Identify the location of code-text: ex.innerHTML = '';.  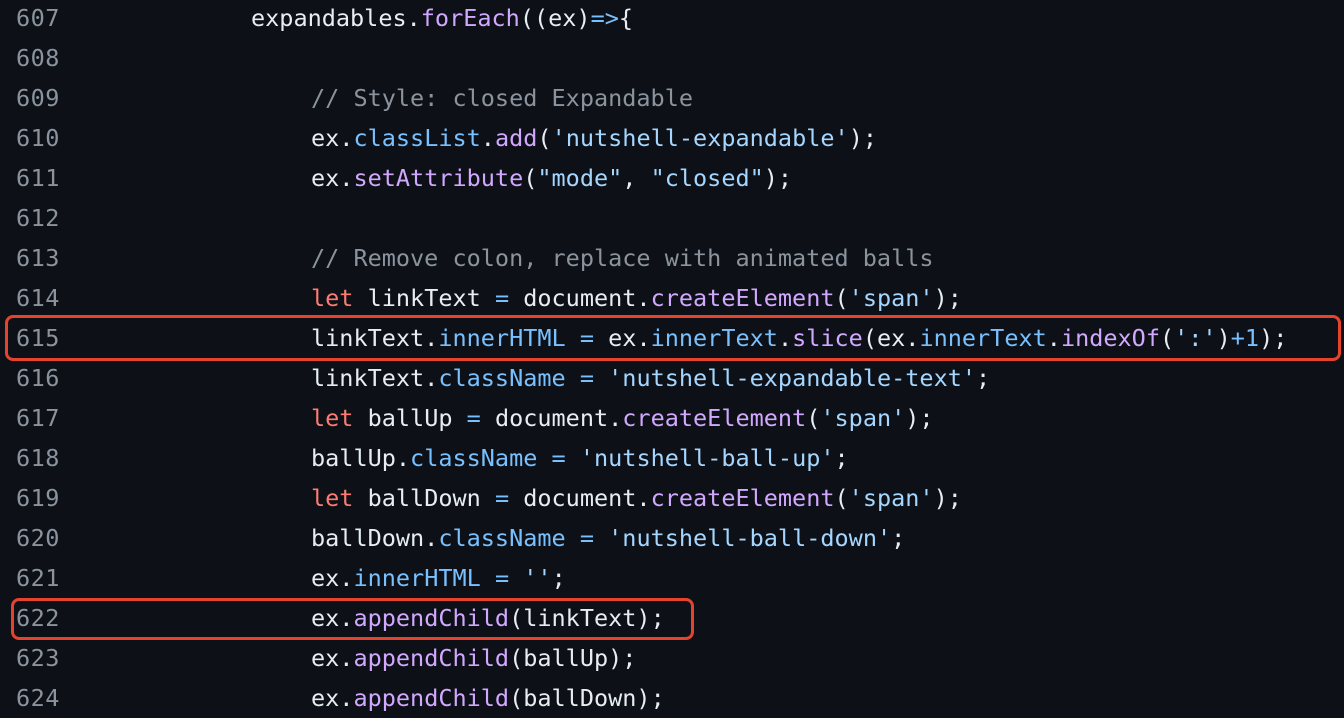
(438, 578).